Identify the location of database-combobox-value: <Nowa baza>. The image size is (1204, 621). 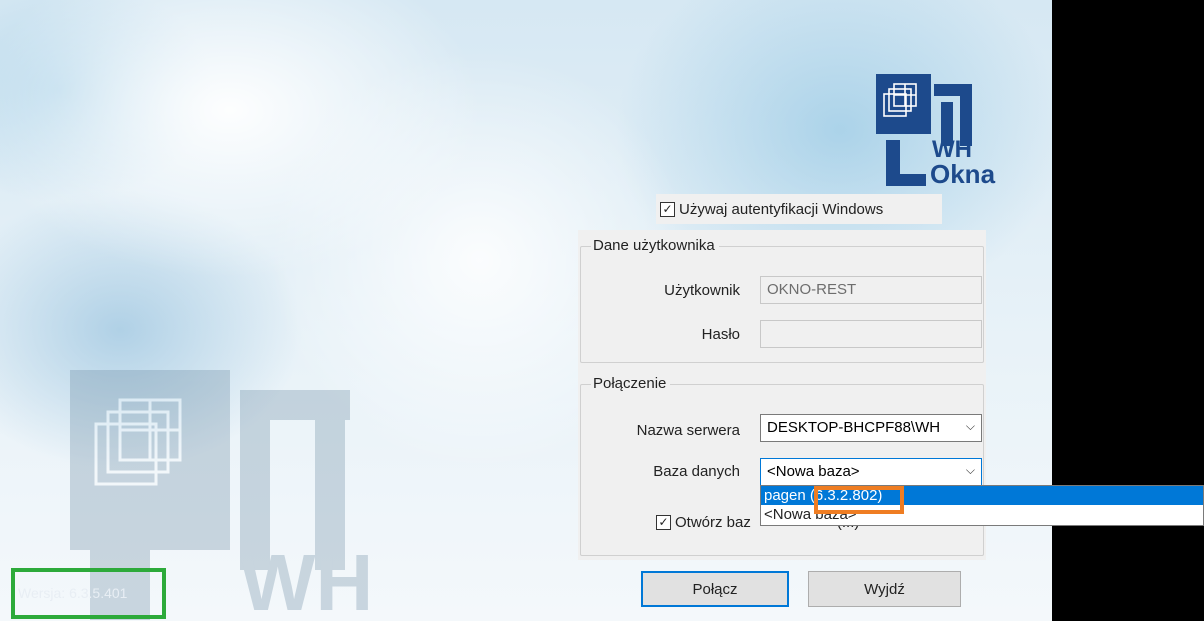
(813, 471).